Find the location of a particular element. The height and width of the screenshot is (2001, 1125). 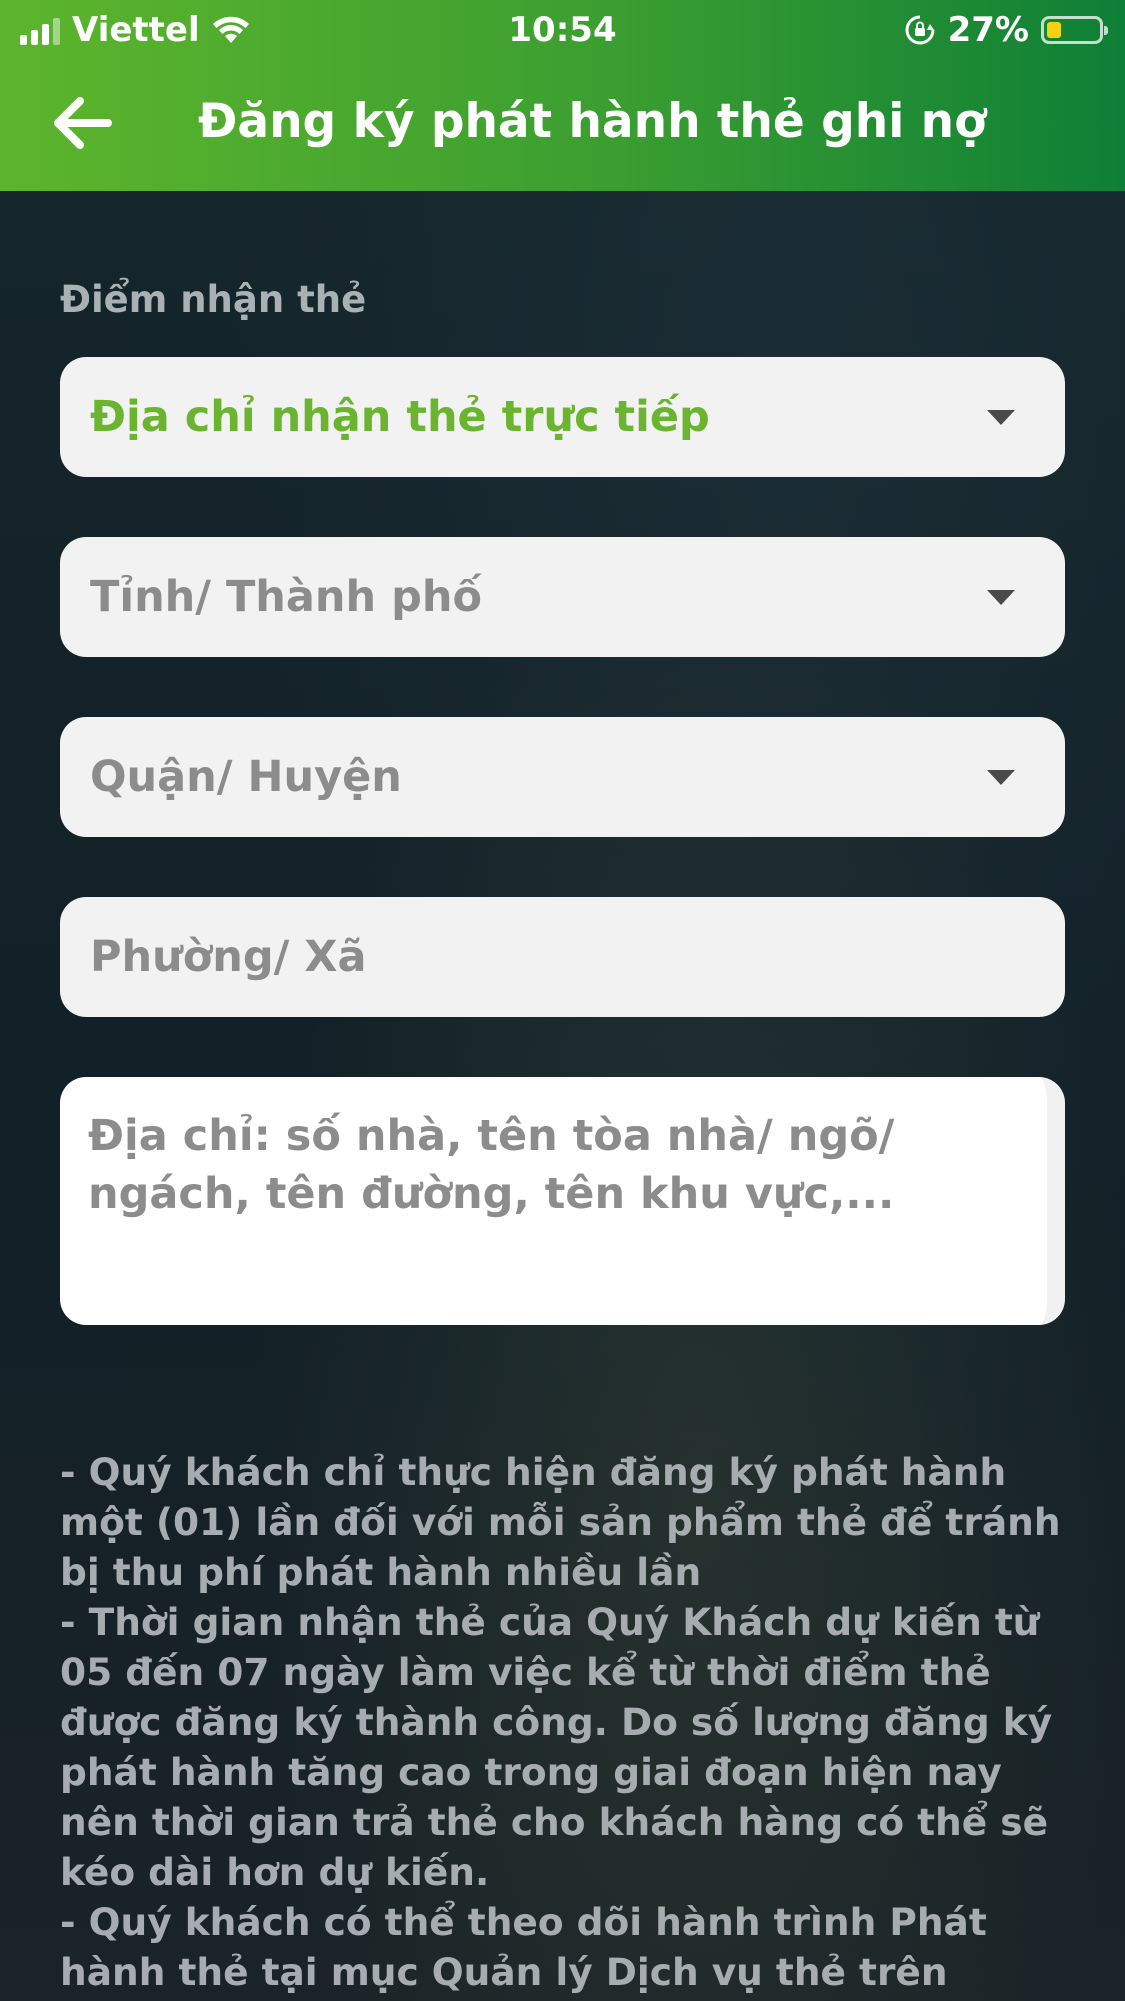

ward-field: Phường/ Xã is located at coordinates (562, 957).